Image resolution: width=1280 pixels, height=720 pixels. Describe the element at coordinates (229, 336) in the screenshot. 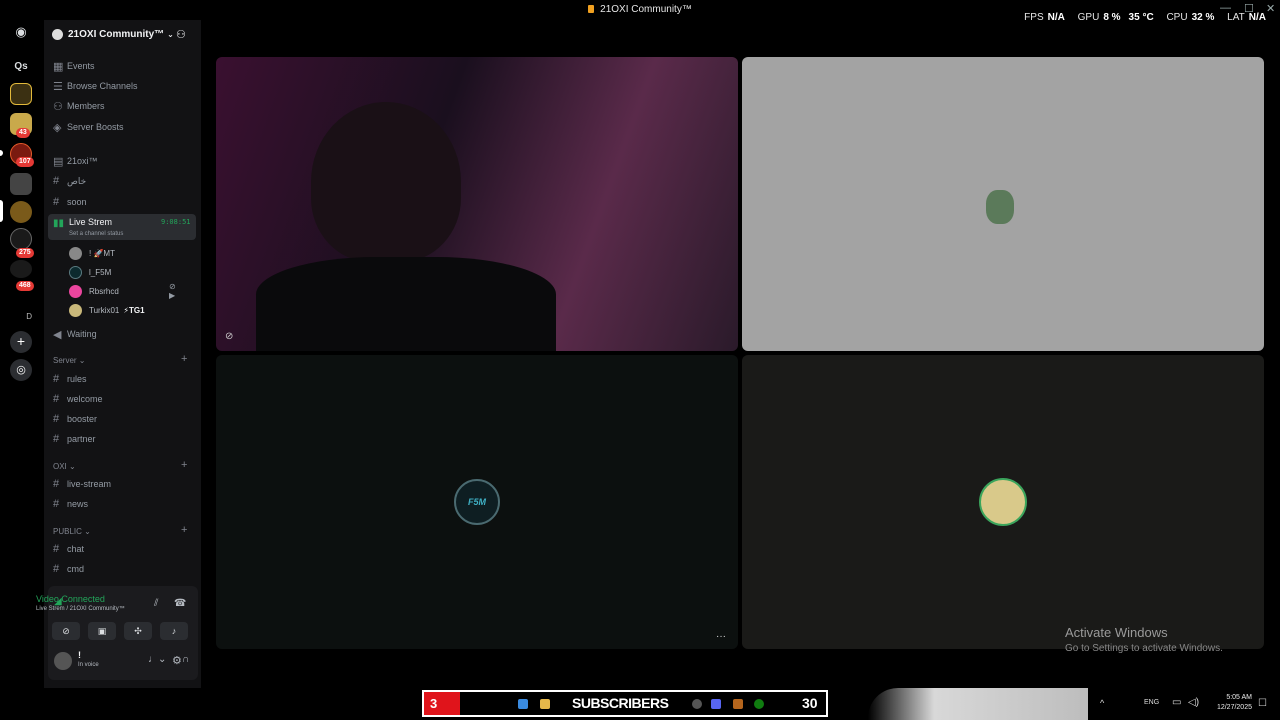

I see `muted-mic-icon: ⊘` at that location.